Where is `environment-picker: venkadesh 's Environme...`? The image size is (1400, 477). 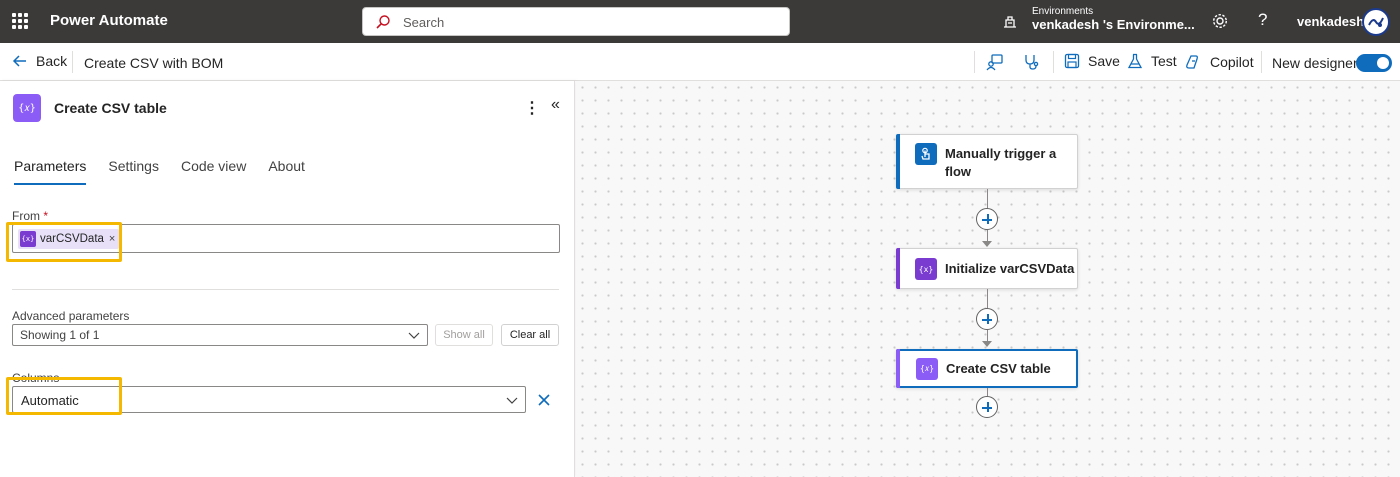 environment-picker: venkadesh 's Environme... is located at coordinates (1113, 24).